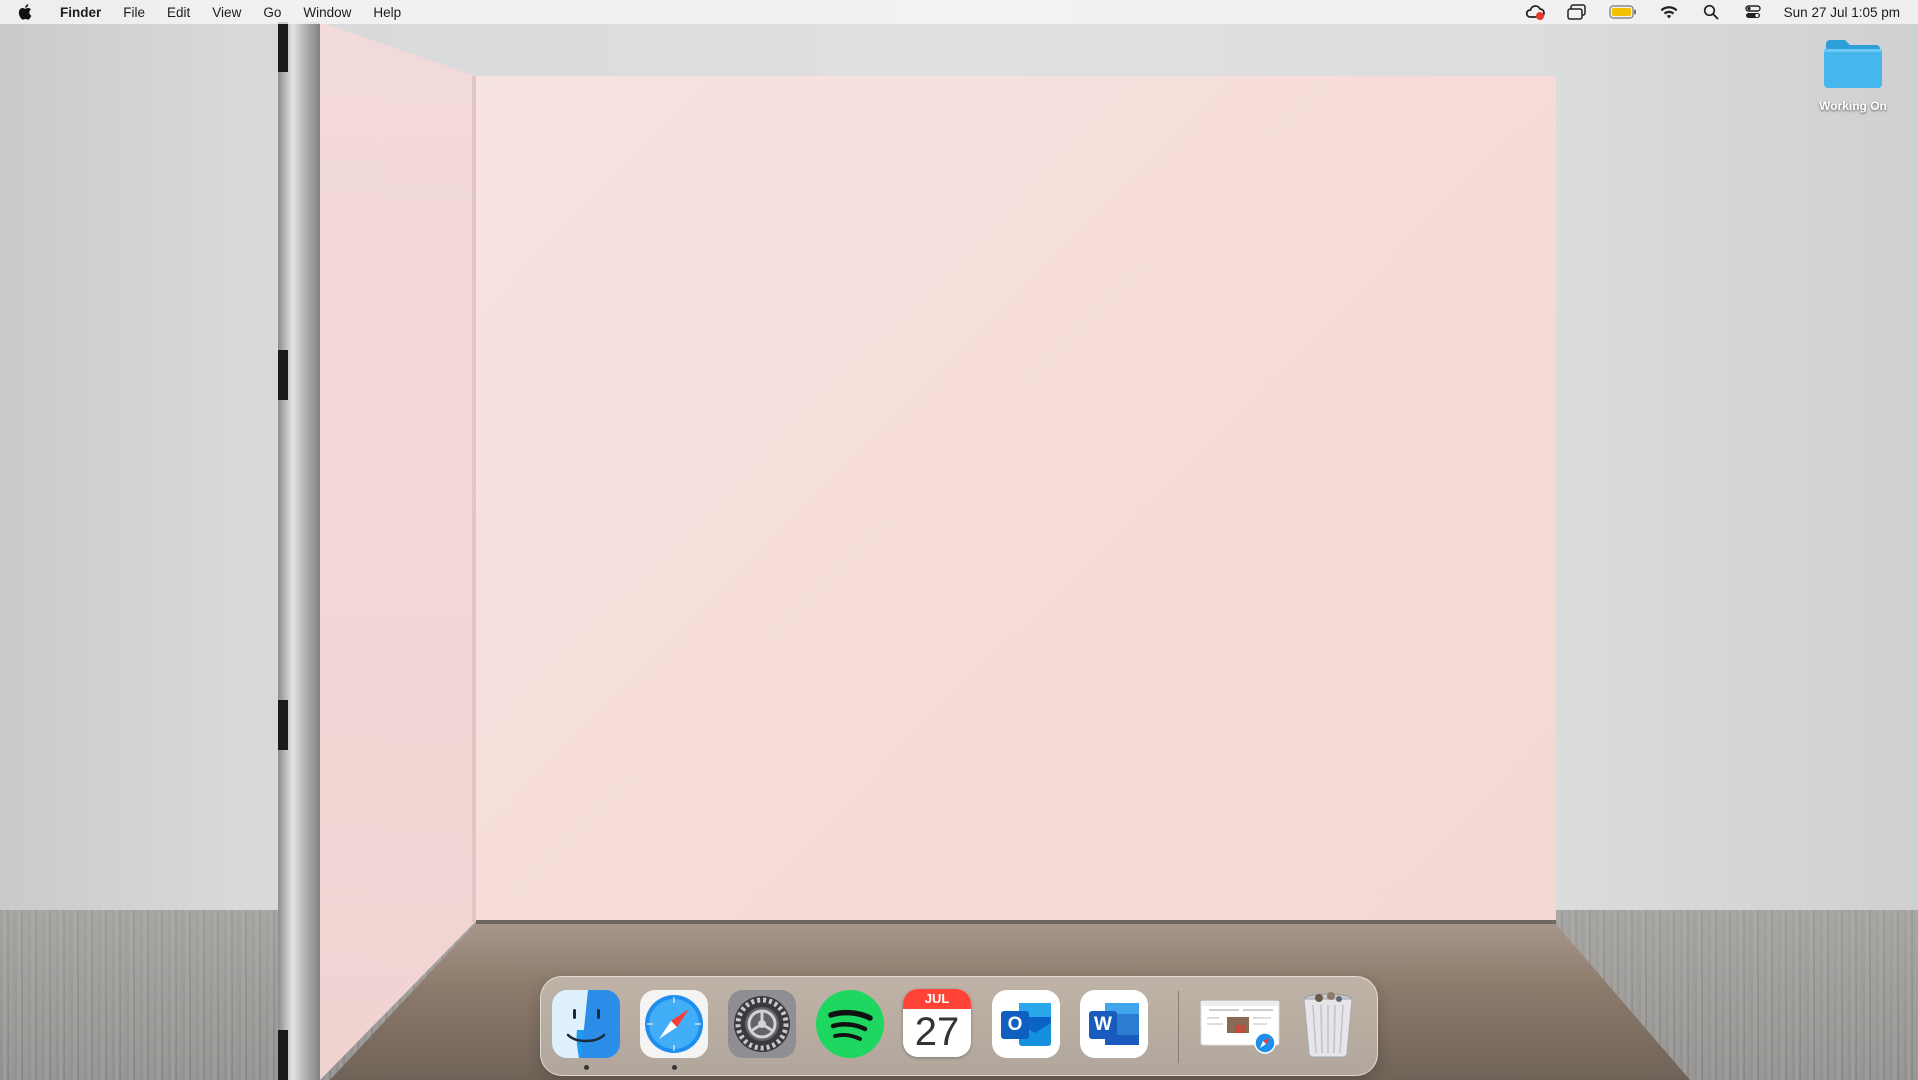 The width and height of the screenshot is (1918, 1080). What do you see at coordinates (850, 1024) in the screenshot?
I see `spotify-icon` at bounding box center [850, 1024].